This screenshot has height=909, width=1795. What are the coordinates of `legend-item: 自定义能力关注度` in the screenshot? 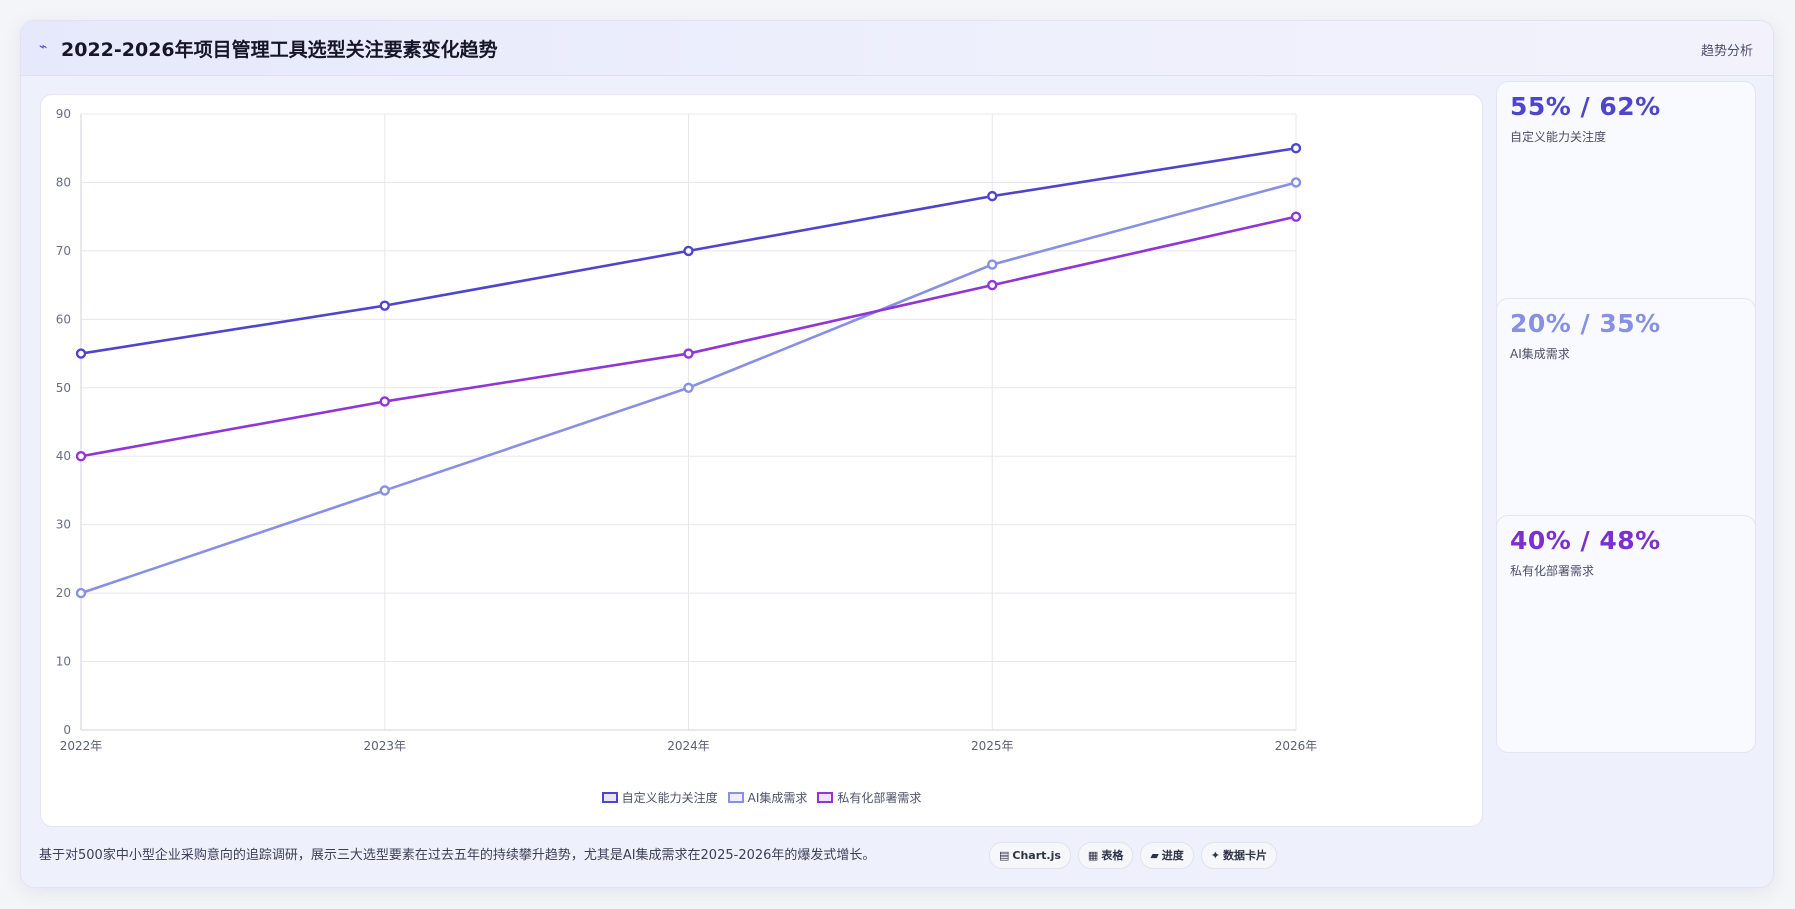 It's located at (659, 797).